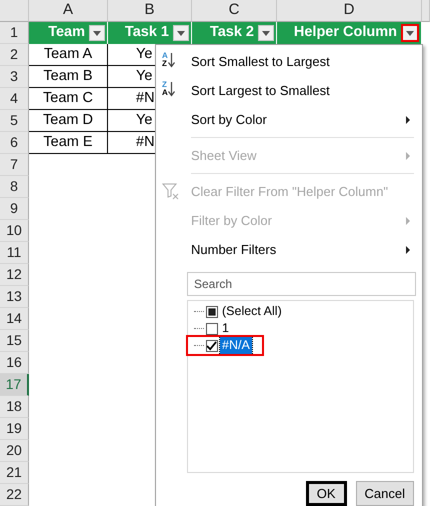 This screenshot has height=506, width=430. I want to click on row-header: 3, so click(14, 77).